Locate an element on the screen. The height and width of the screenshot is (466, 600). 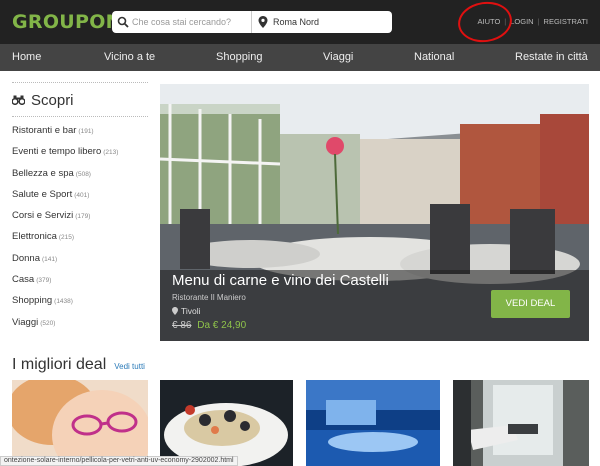
category-count: (520) is located at coordinates (48, 323).